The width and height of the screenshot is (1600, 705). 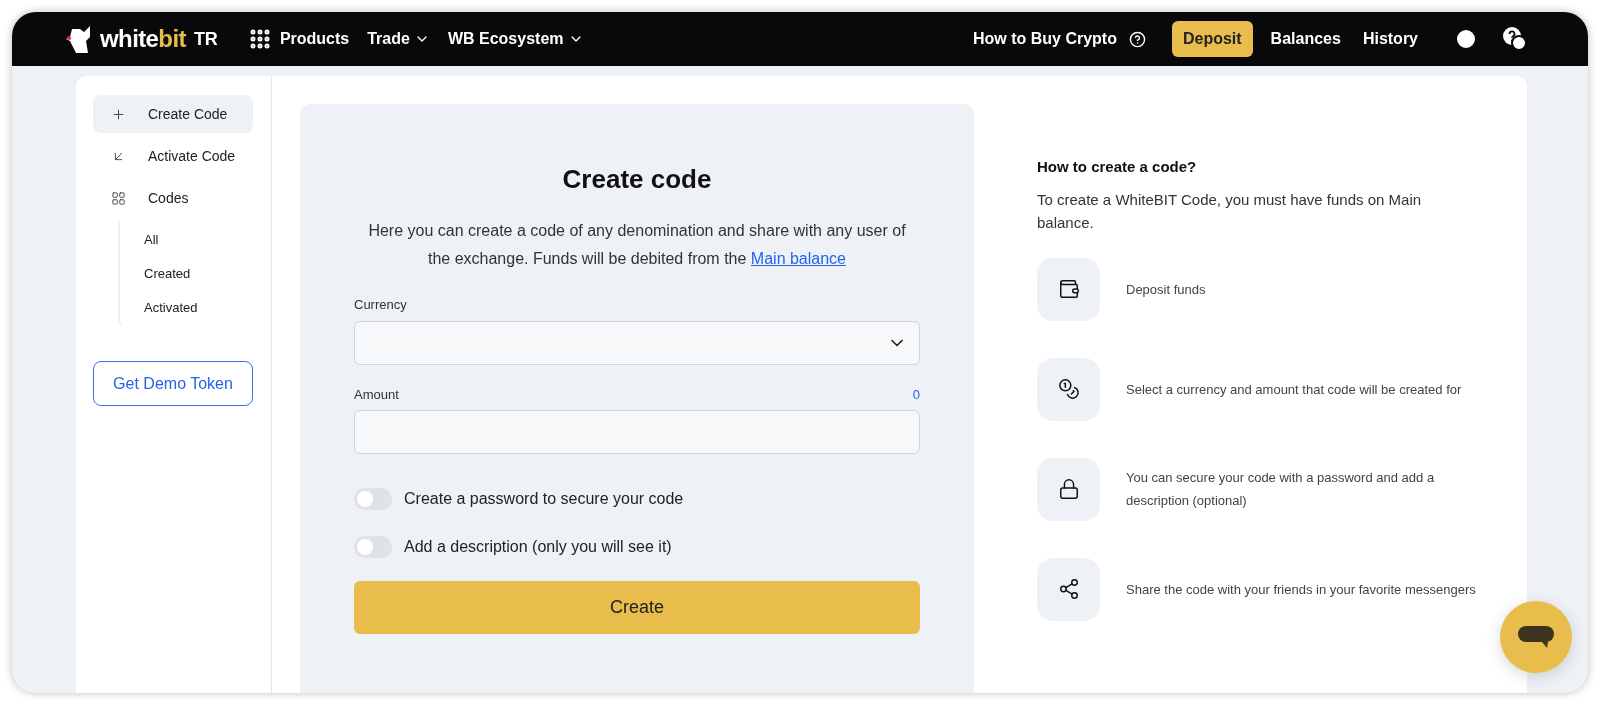 I want to click on plus-icon, so click(x=118, y=114).